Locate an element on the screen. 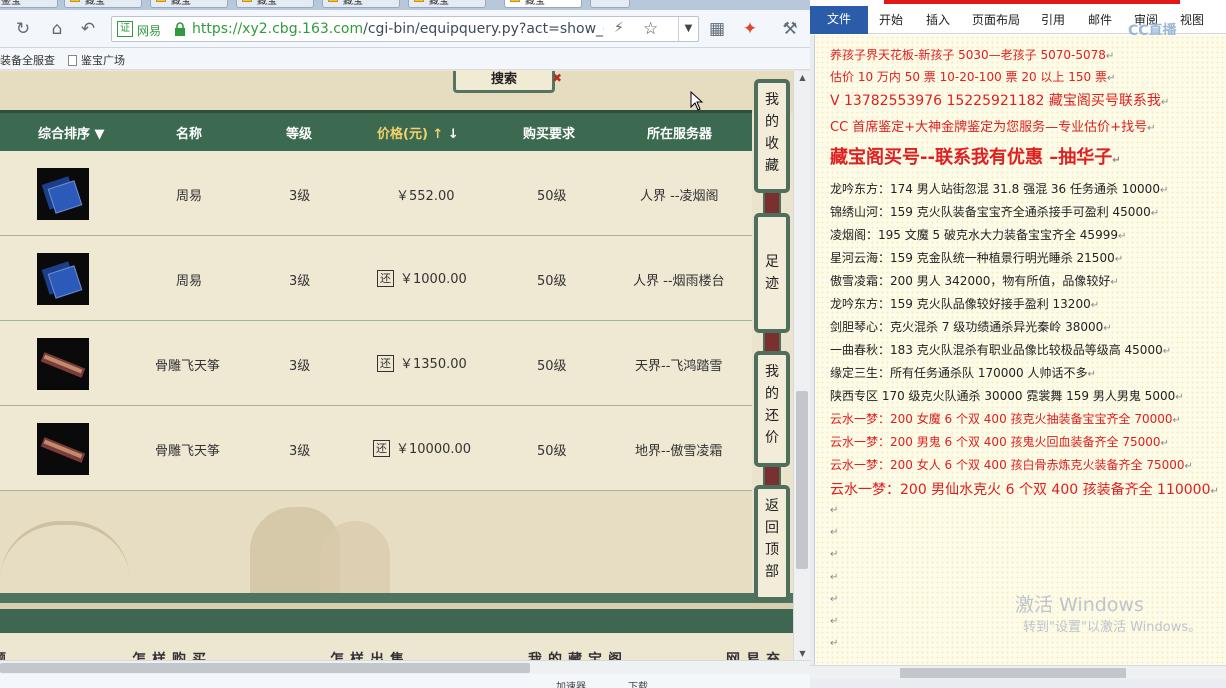 The image size is (1226, 688). tab-view: 视图 is located at coordinates (1192, 19).